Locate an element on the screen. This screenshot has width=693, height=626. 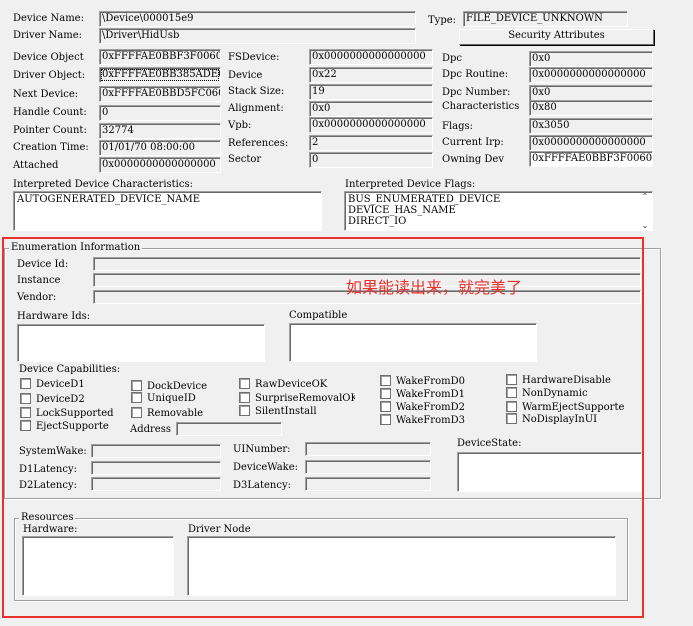
device-object-field: 0xFFFFAE0BBF3F0060 is located at coordinates (160, 57).